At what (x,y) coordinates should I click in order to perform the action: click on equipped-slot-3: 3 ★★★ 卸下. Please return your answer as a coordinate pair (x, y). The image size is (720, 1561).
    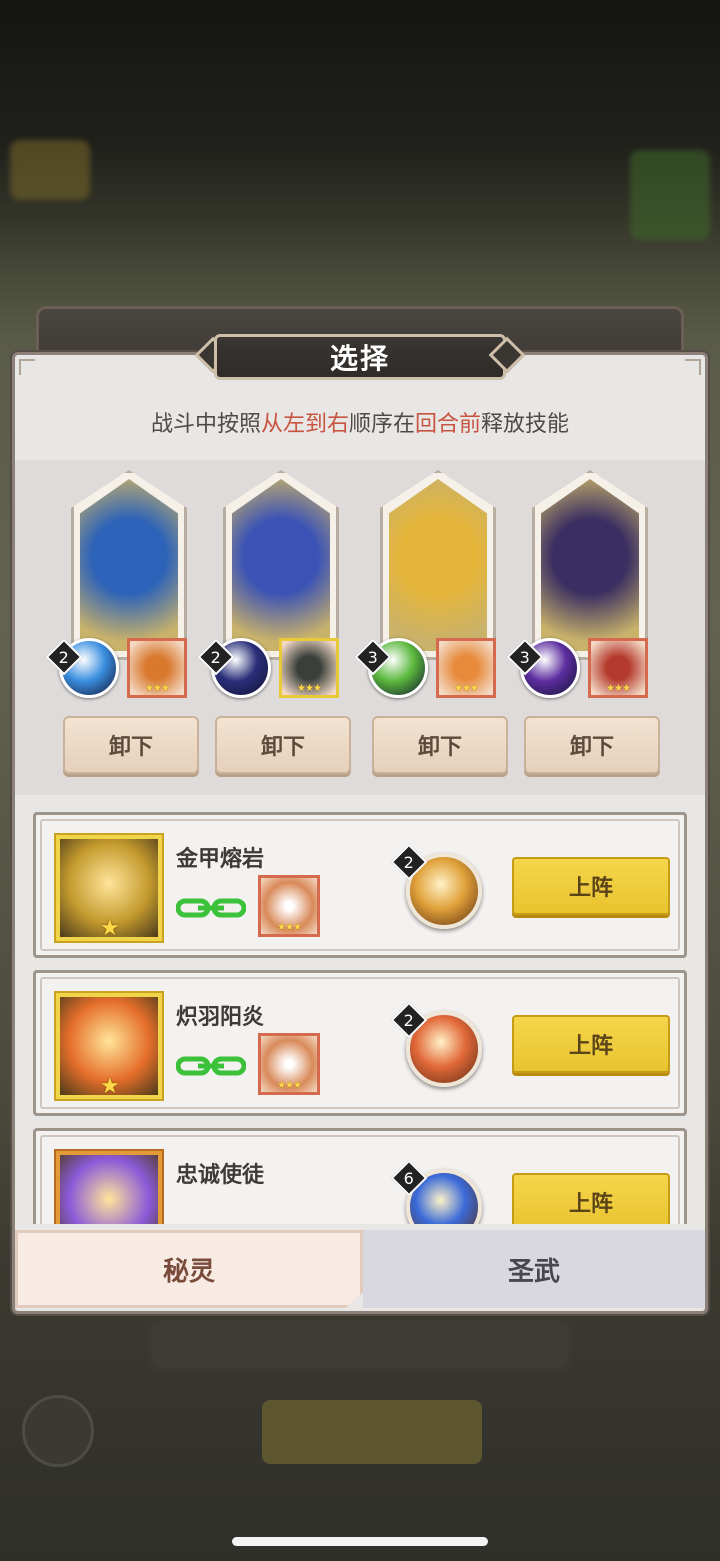
    Looking at the image, I should click on (433, 620).